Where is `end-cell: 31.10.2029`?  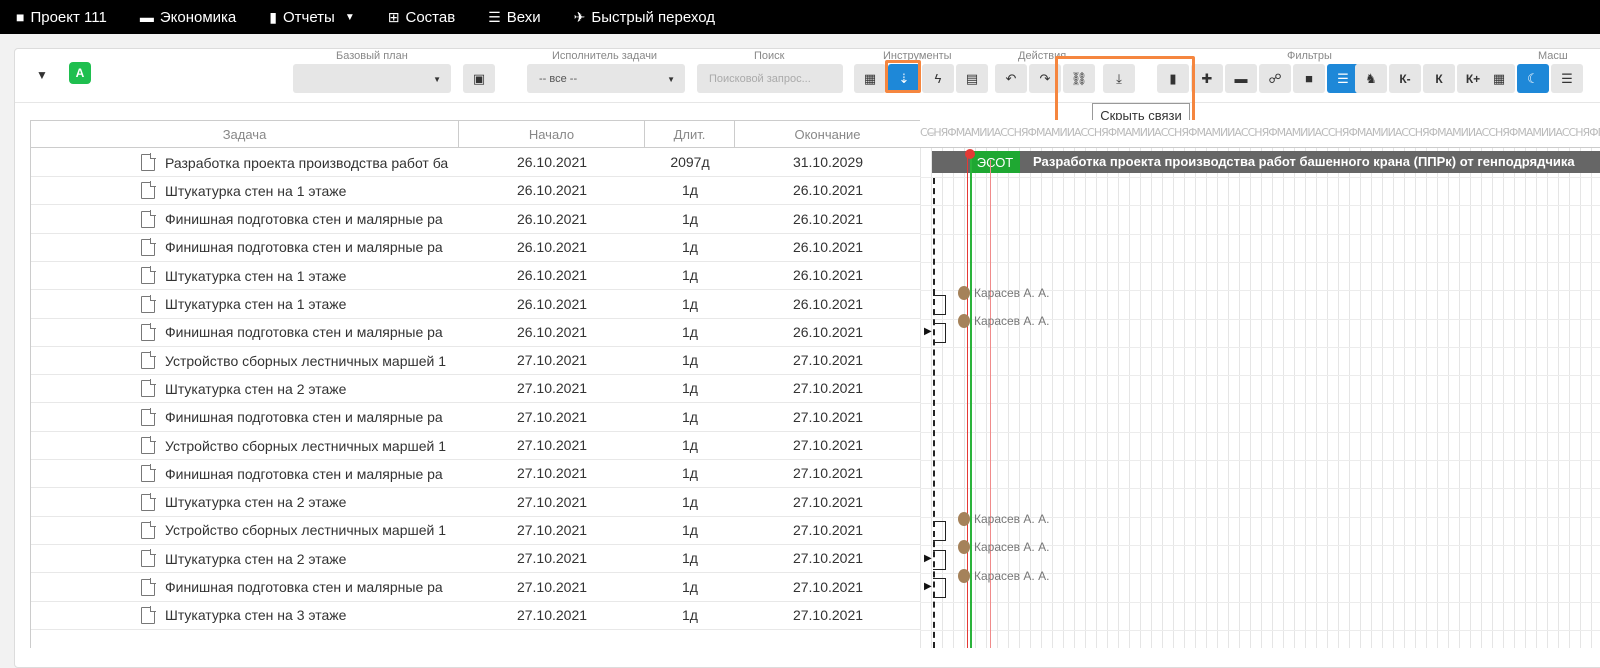
end-cell: 31.10.2029 is located at coordinates (828, 162).